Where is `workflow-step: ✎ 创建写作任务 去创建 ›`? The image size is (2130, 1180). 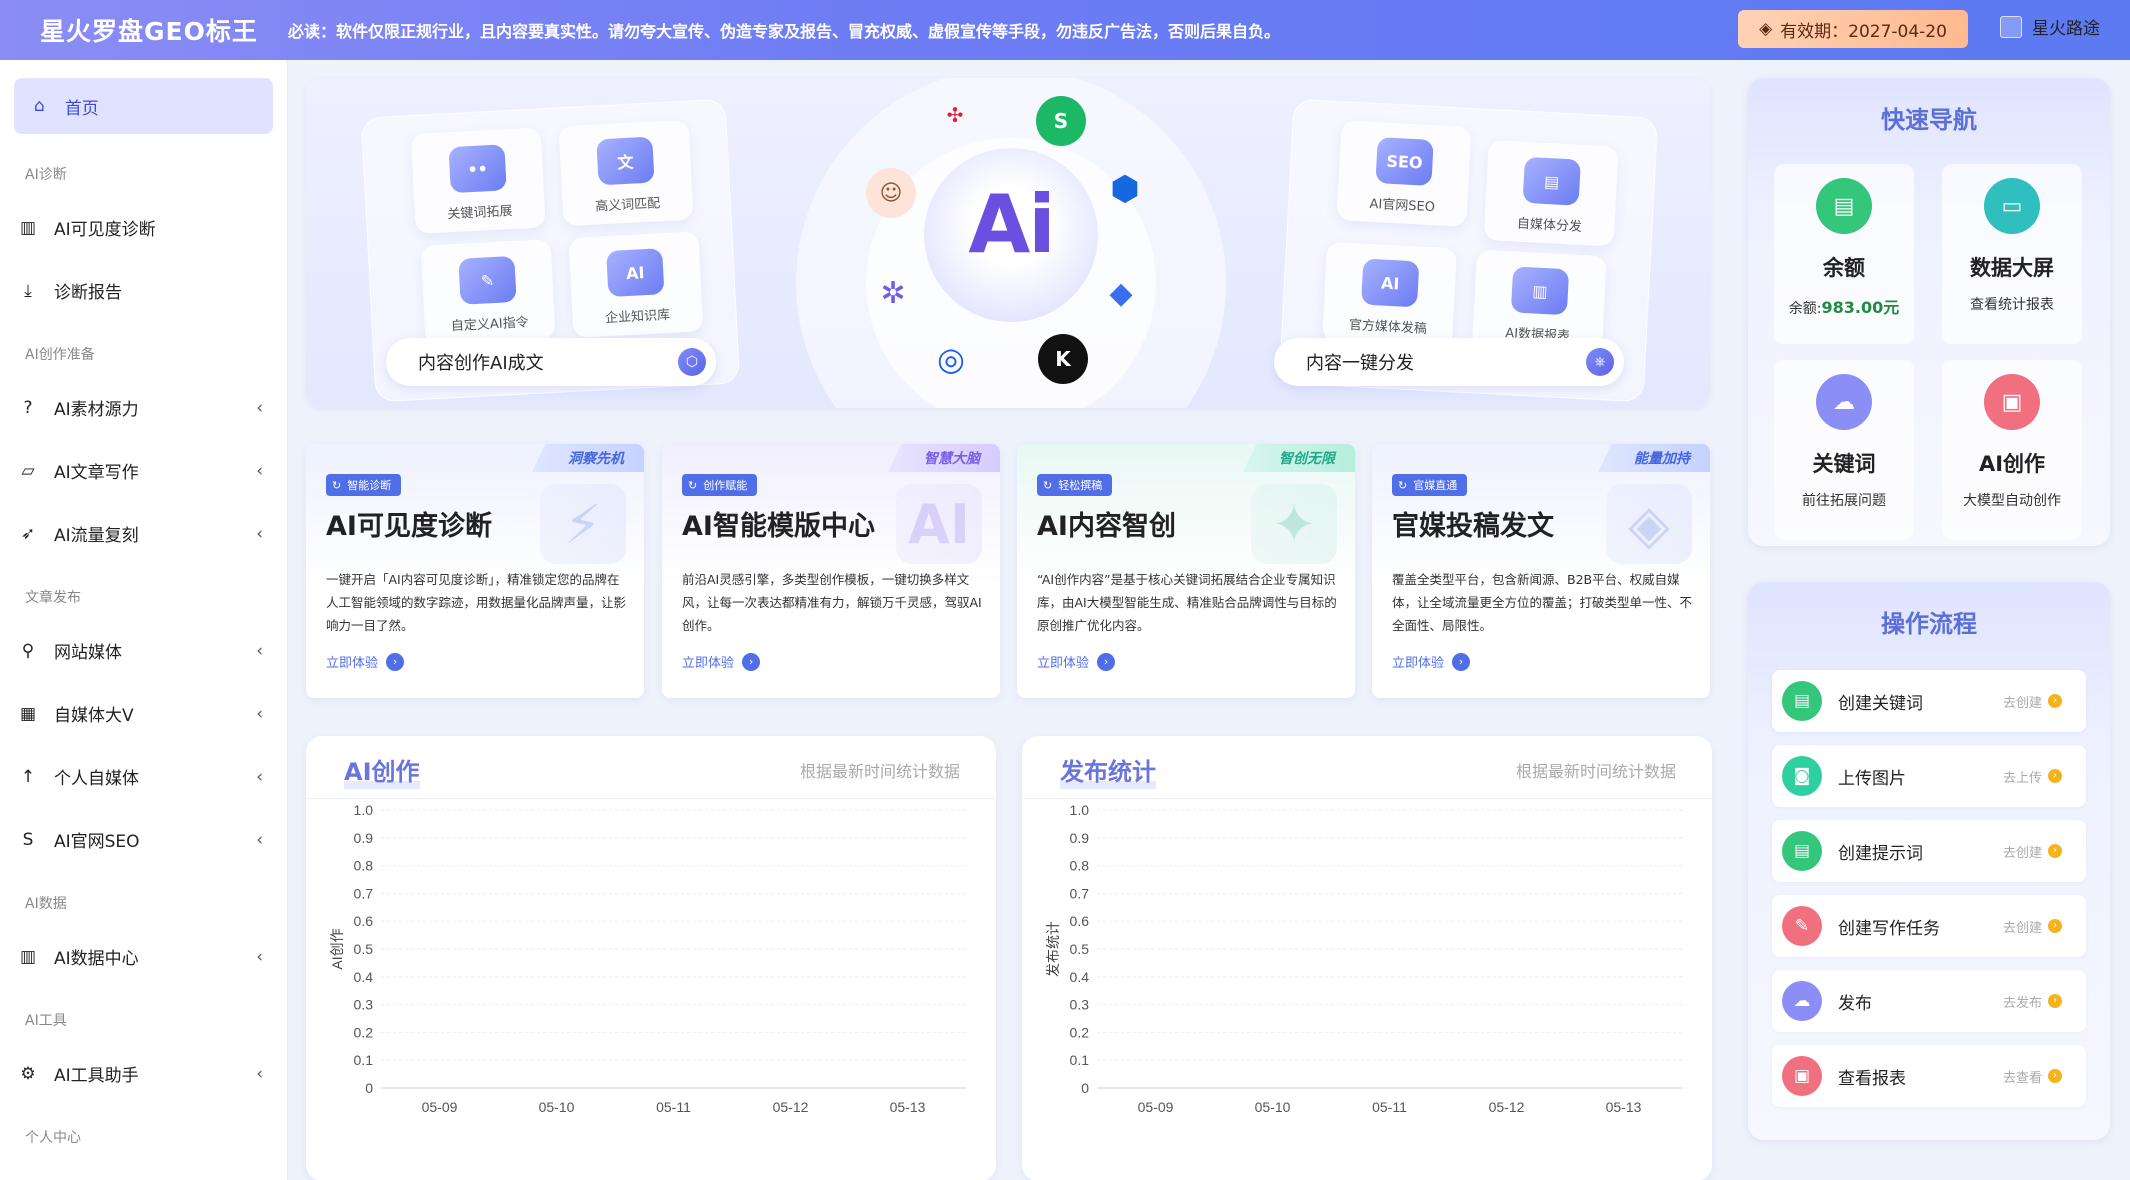
workflow-step: ✎ 创建写作任务 去创建 › is located at coordinates (1929, 926).